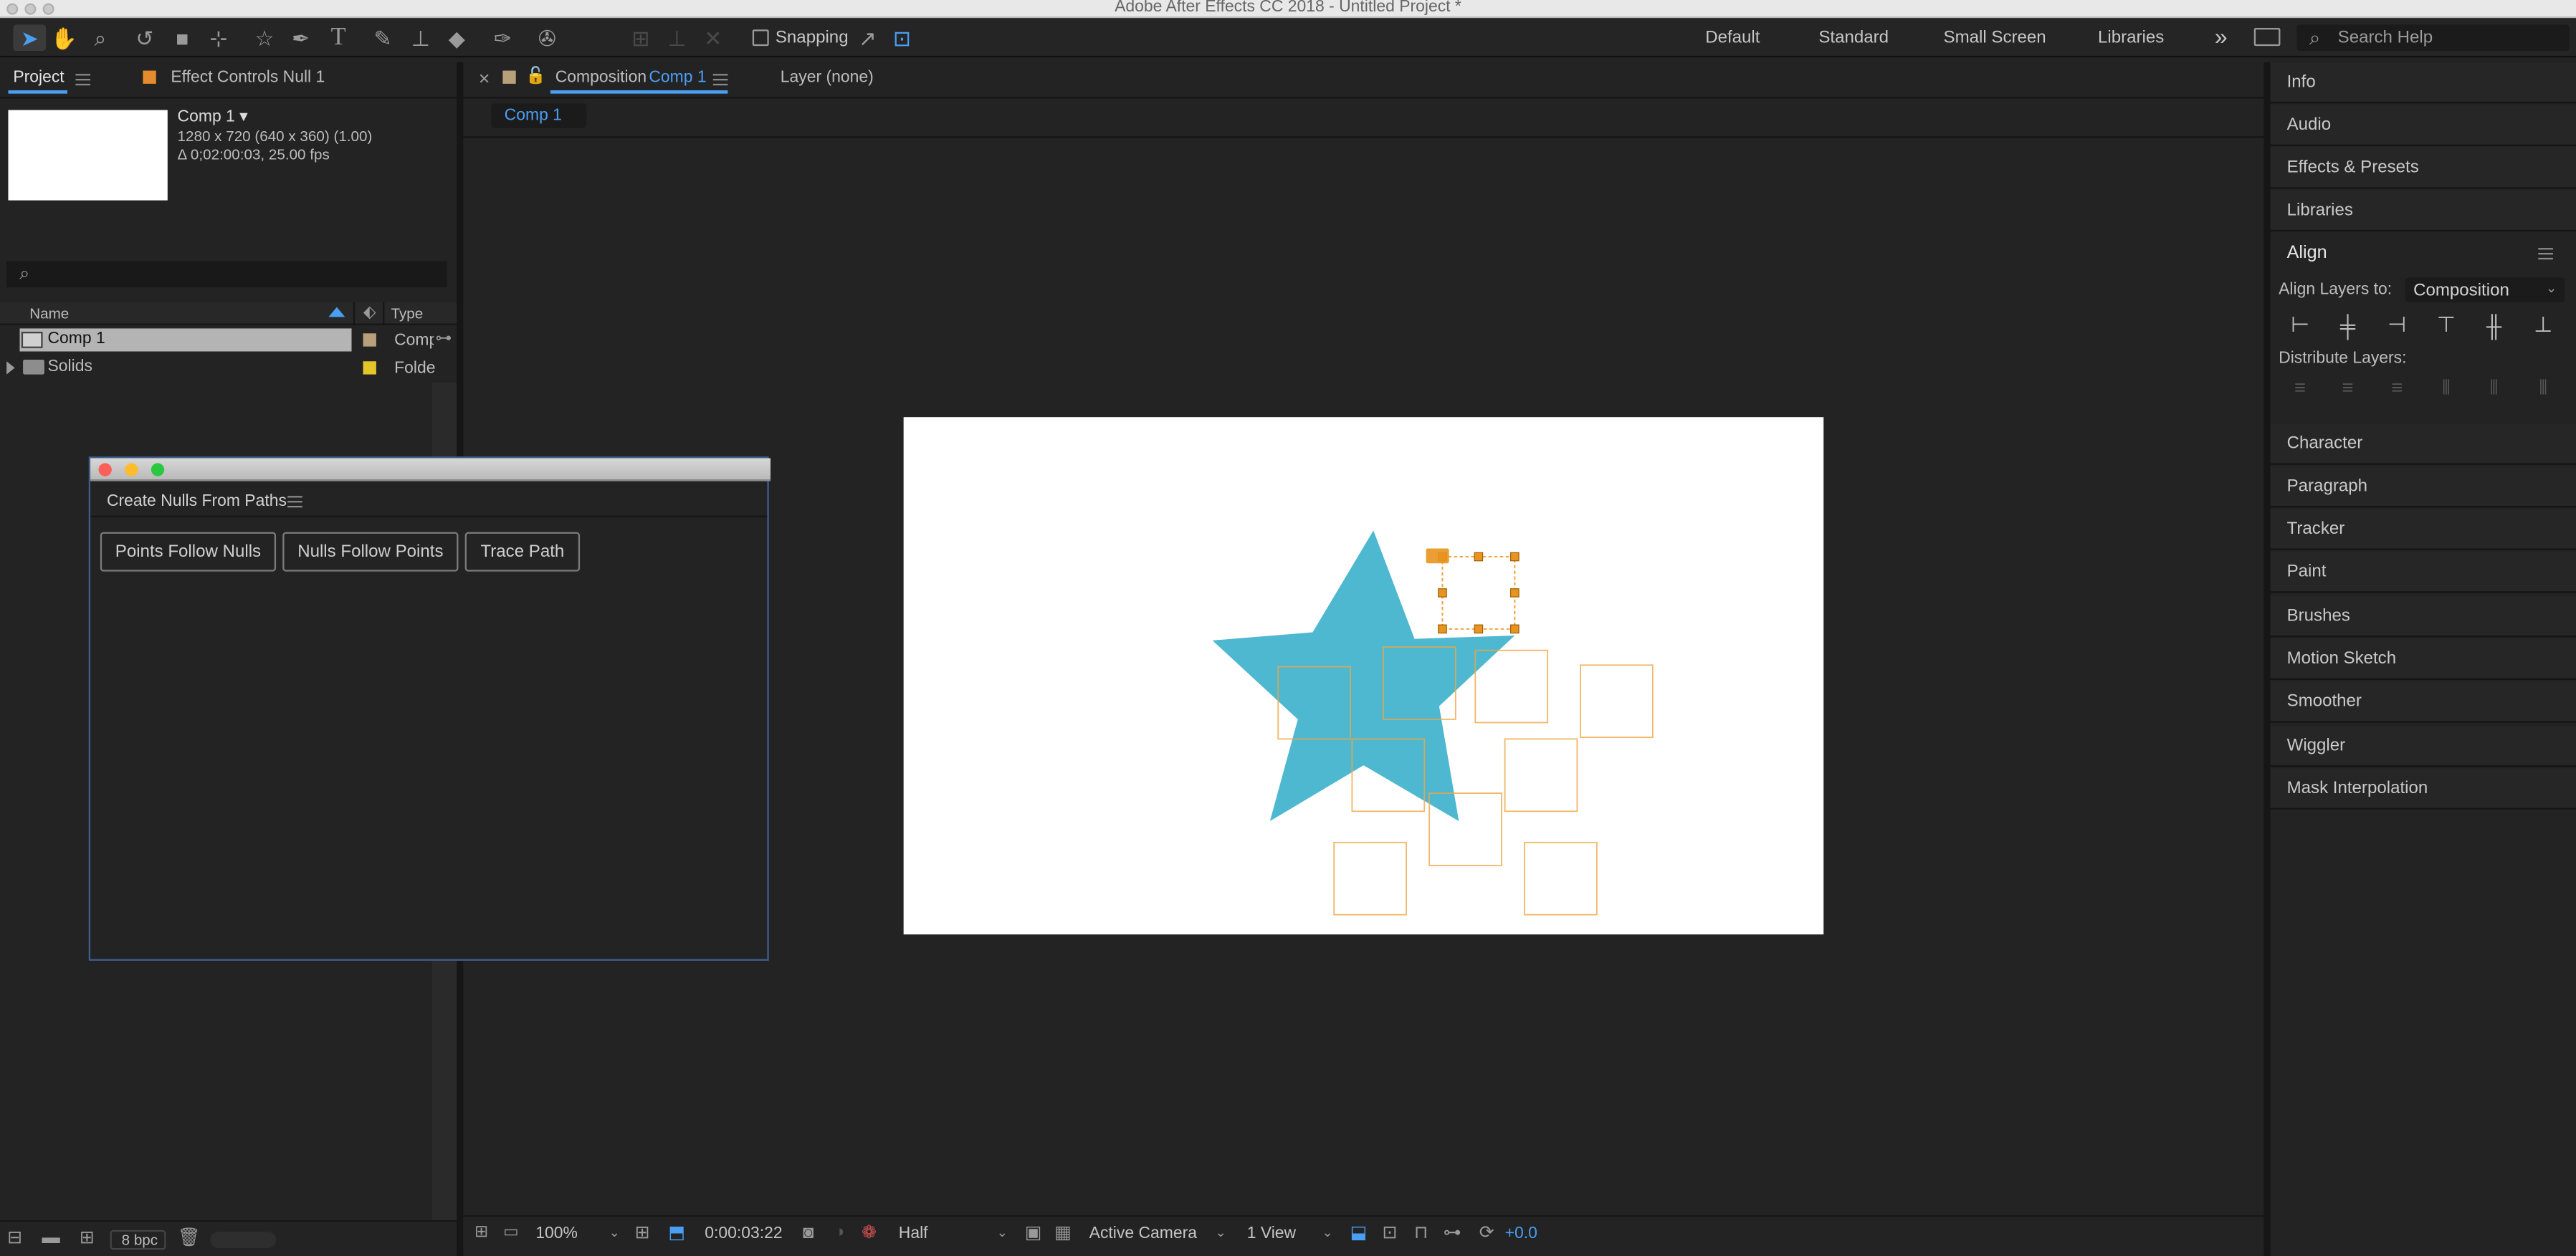 The image size is (2576, 1256). What do you see at coordinates (2267, 37) in the screenshot?
I see `panel-layout-icon` at bounding box center [2267, 37].